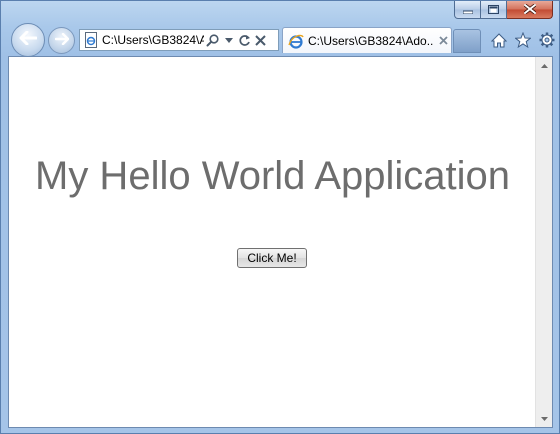 This screenshot has width=560, height=434. I want to click on address-bar: C:\Users\GB3824\A, so click(179, 40).